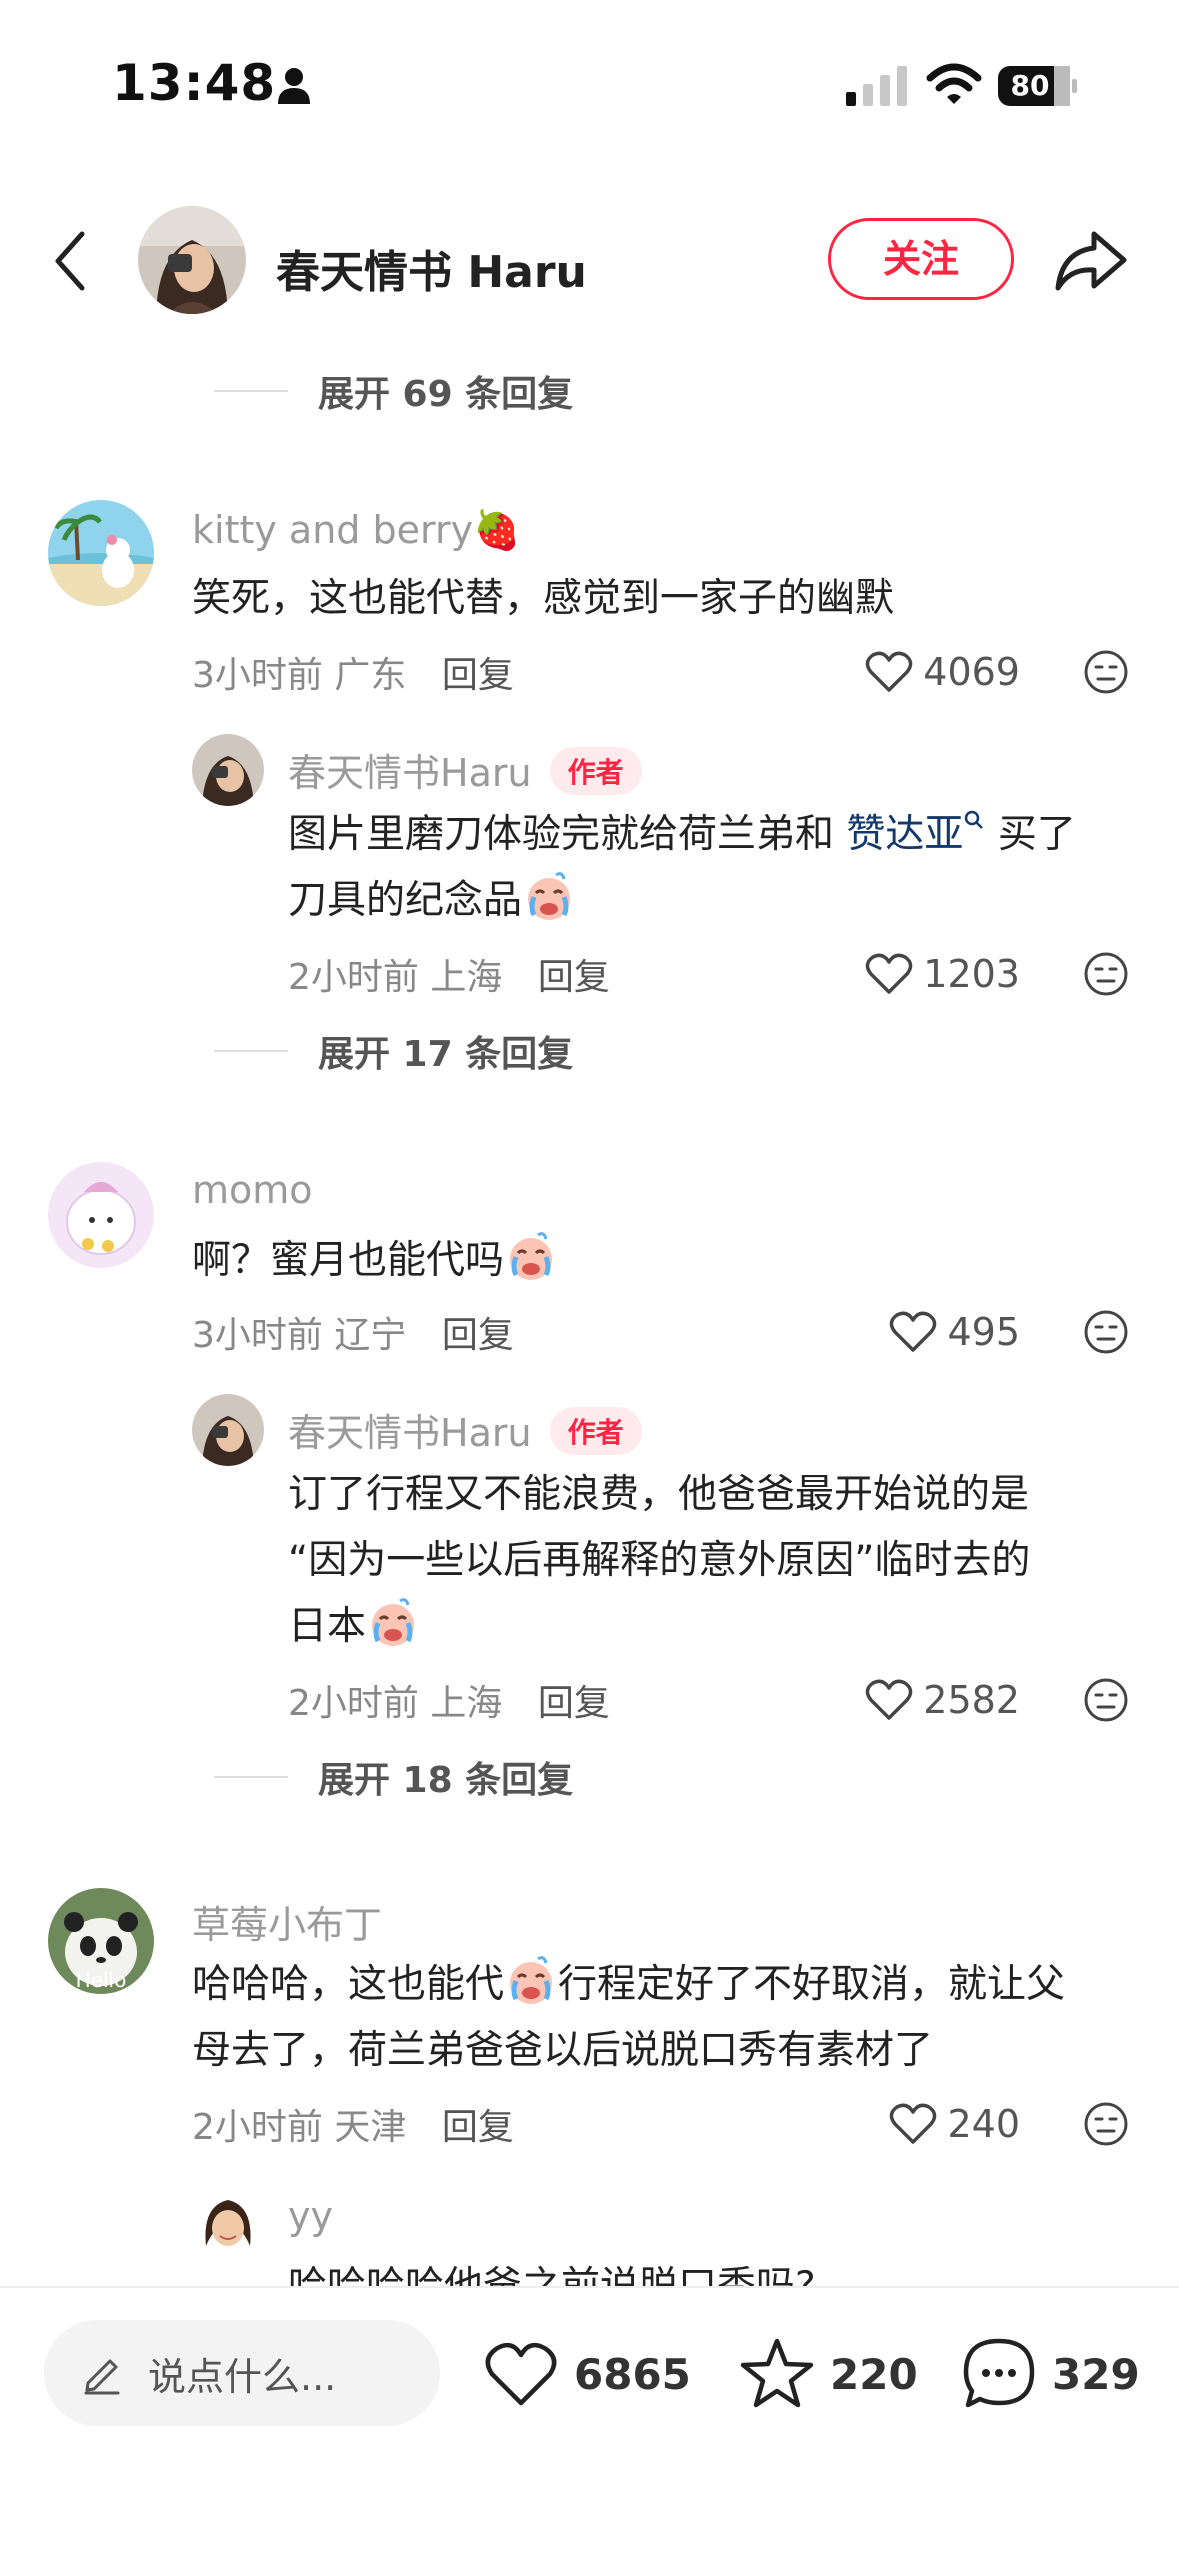 This screenshot has height=2558, width=1179. I want to click on comment-like-button: 4069, so click(920, 672).